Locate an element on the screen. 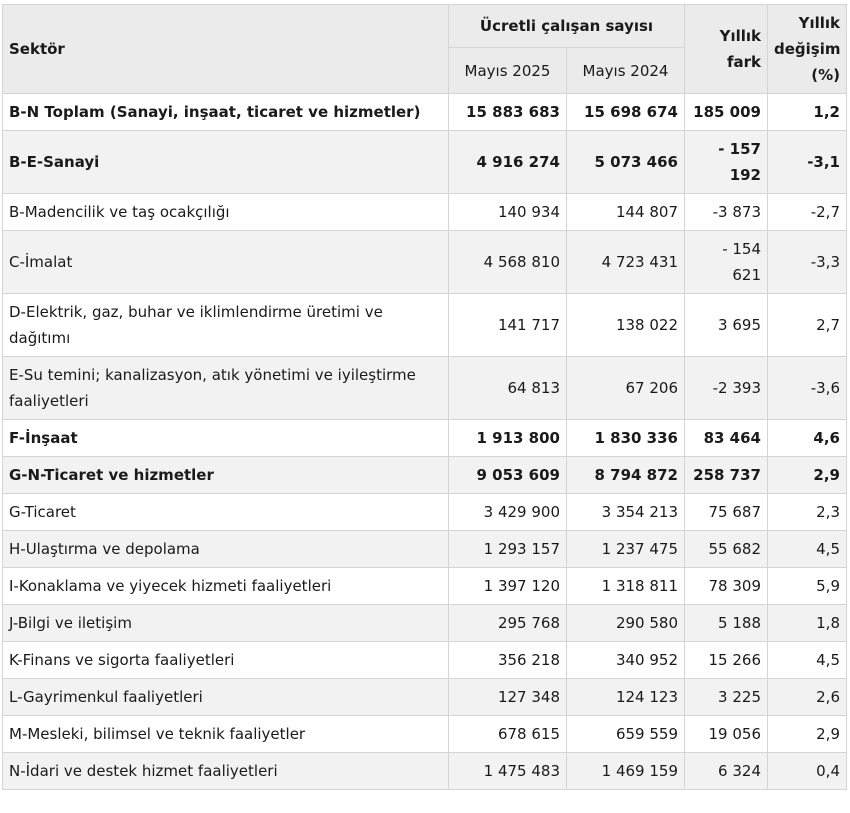 The width and height of the screenshot is (850, 813). may-2024-value: 8 794 872 is located at coordinates (625, 475).